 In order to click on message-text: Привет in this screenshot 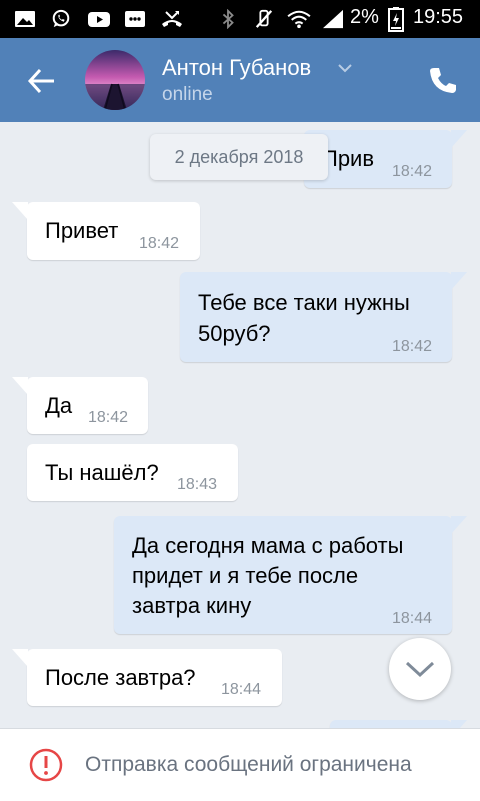, I will do `click(82, 230)`.